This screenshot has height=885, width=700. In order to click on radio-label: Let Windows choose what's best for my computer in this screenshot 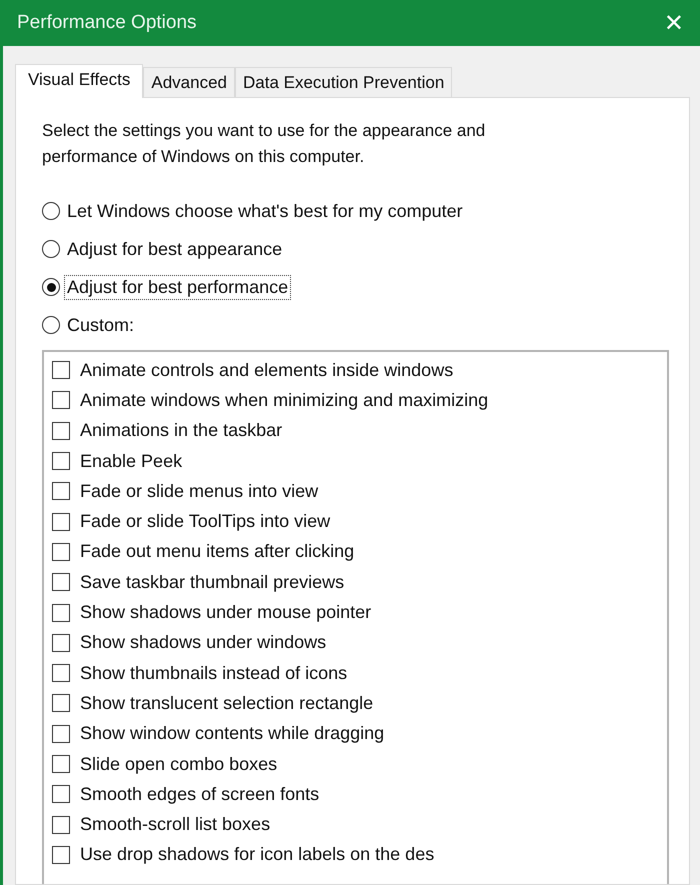, I will do `click(265, 211)`.